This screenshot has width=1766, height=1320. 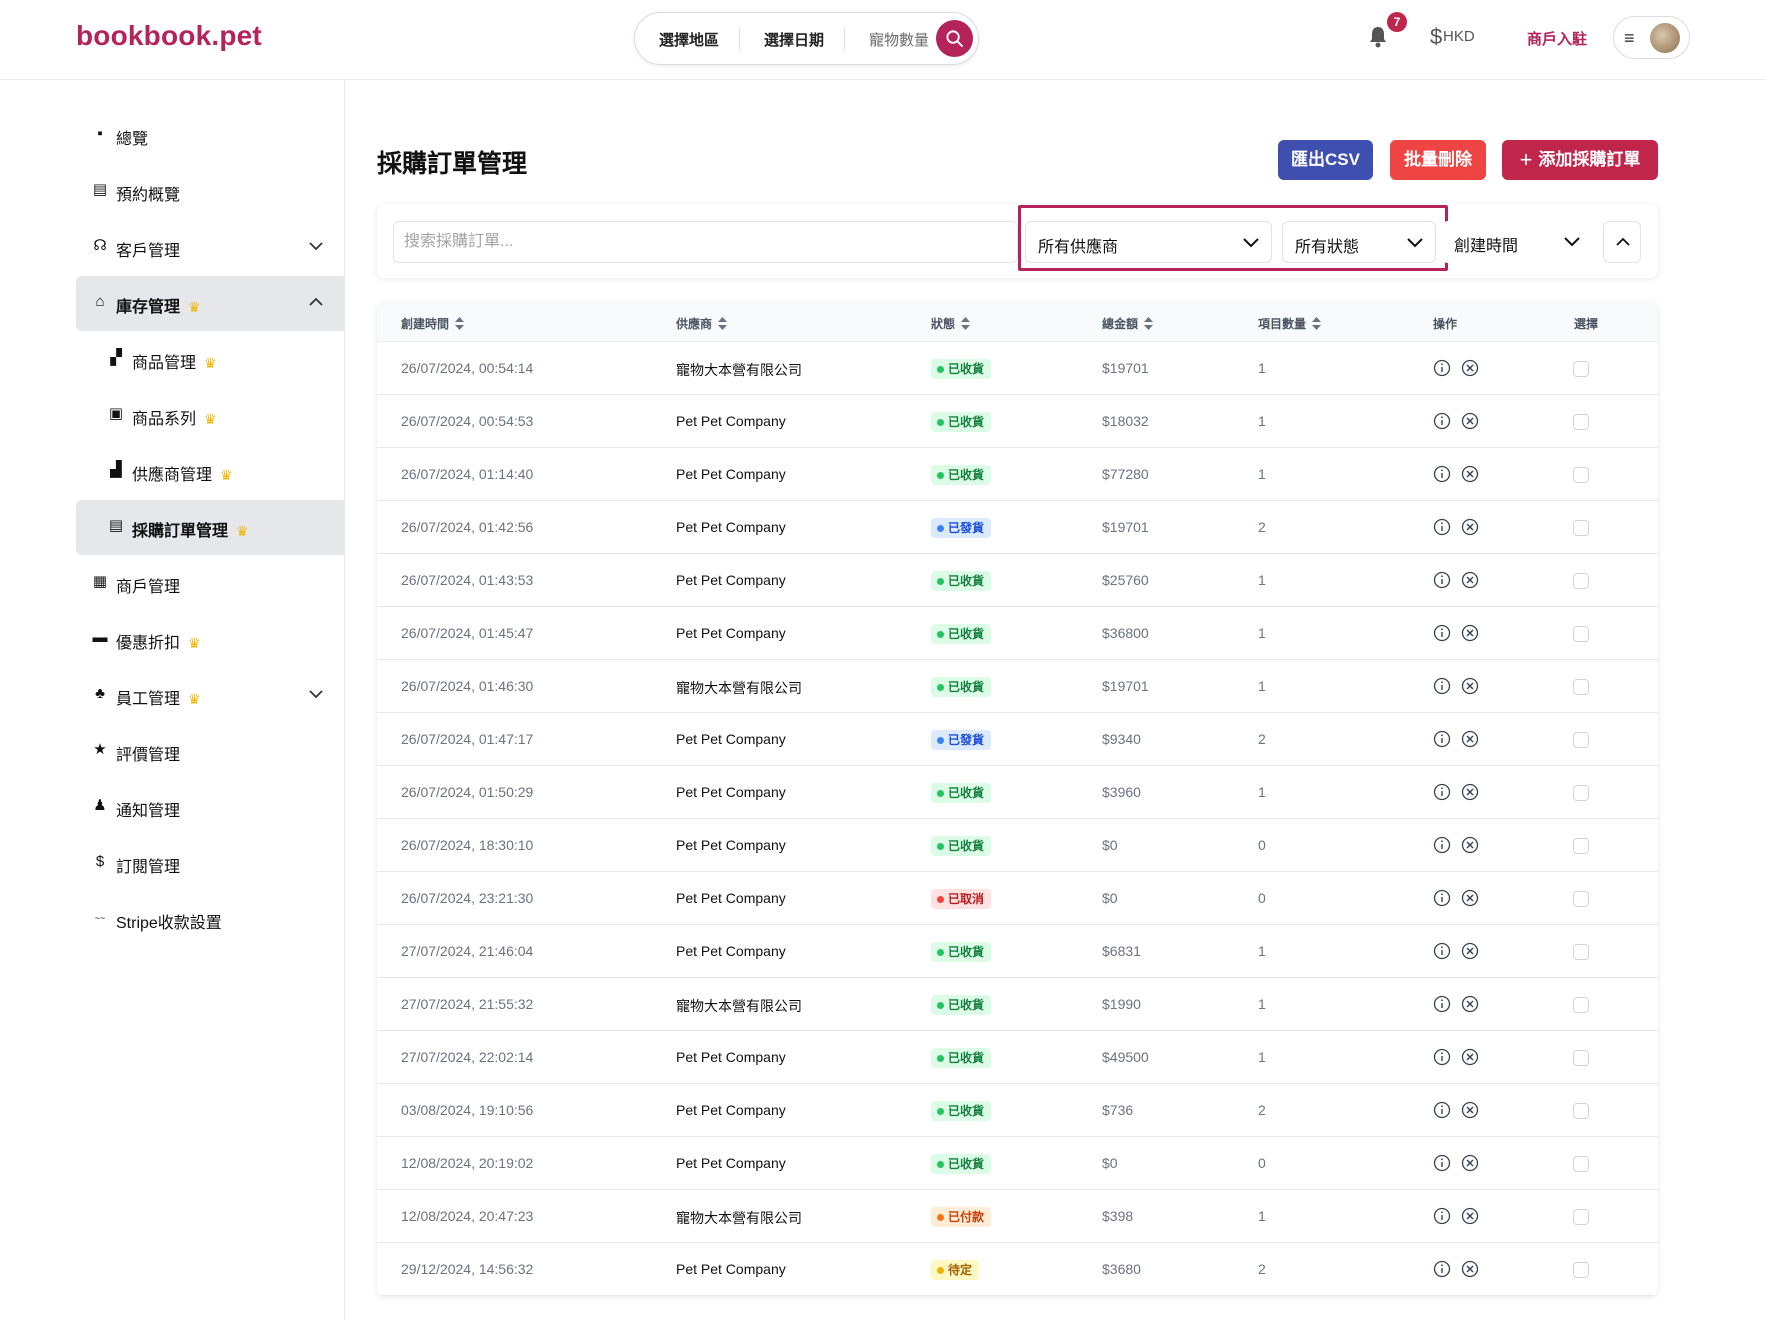 What do you see at coordinates (210, 863) in the screenshot?
I see `sidebar-item-subscriptions: $ 訂閱管理` at bounding box center [210, 863].